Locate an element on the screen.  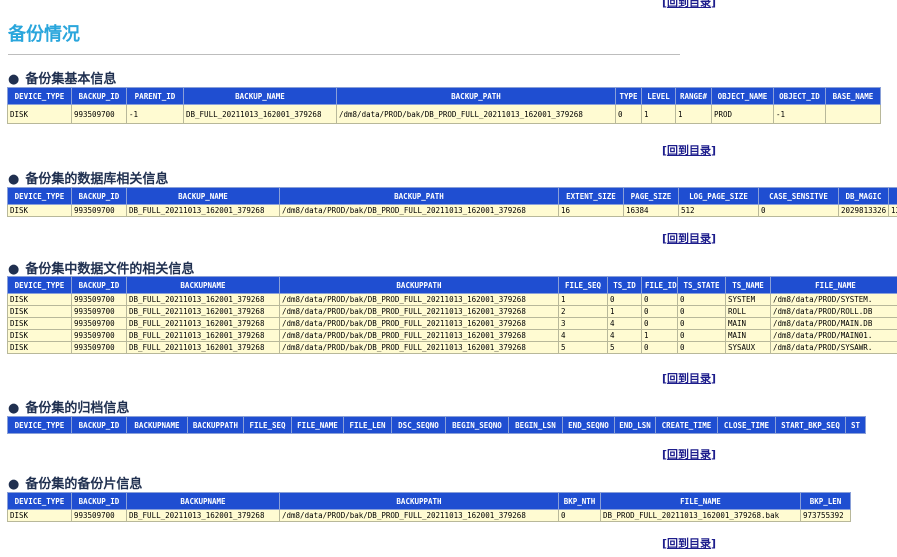
back-to-toc-link-3: [回到目录] is located at coordinates (689, 378).